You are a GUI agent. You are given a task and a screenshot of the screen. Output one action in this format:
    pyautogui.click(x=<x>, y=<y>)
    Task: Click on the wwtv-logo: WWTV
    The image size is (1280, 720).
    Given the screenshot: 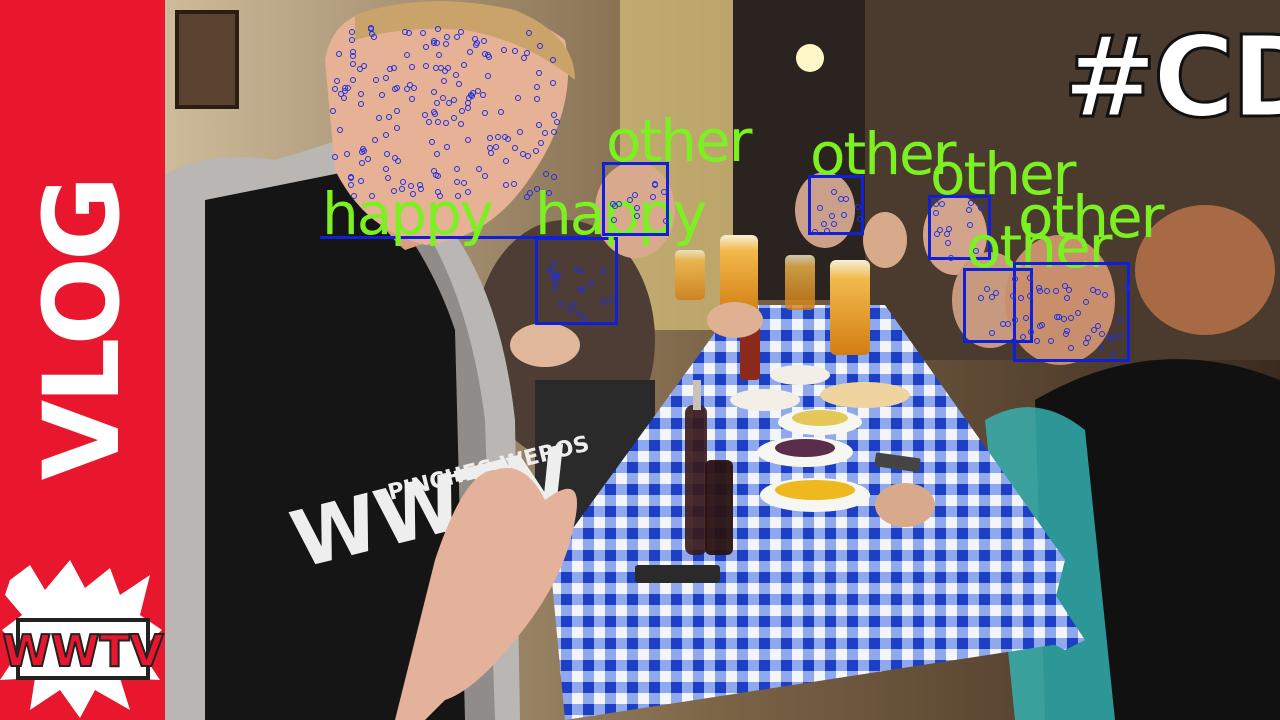 What is the action you would take?
    pyautogui.click(x=82, y=639)
    